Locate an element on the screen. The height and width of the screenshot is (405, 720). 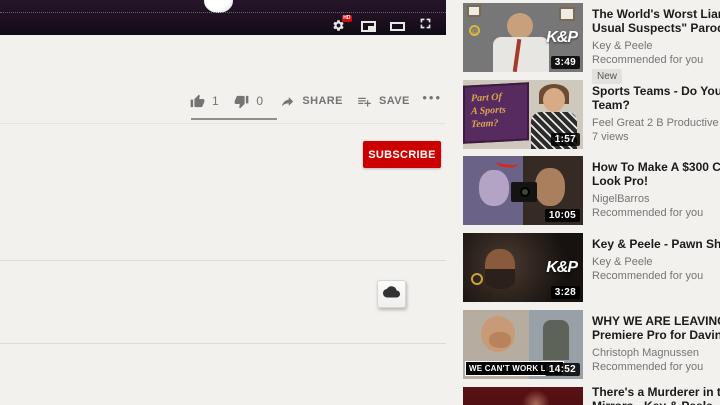
dislike-count: 0 is located at coordinates (260, 101).